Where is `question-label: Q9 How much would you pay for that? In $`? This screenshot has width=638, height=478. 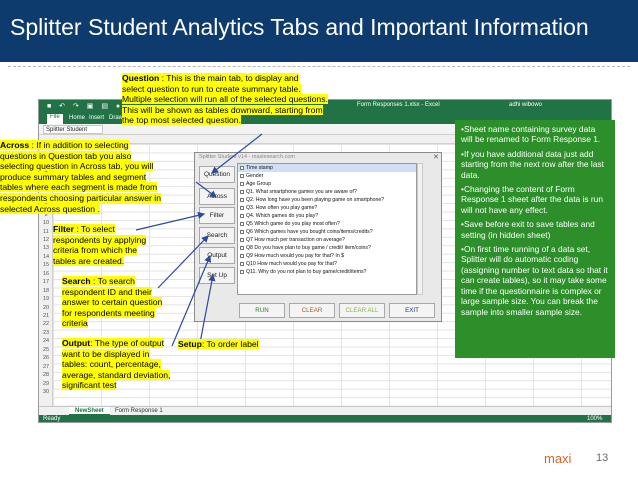
question-label: Q9 How much would you pay for that? In $ is located at coordinates (295, 256).